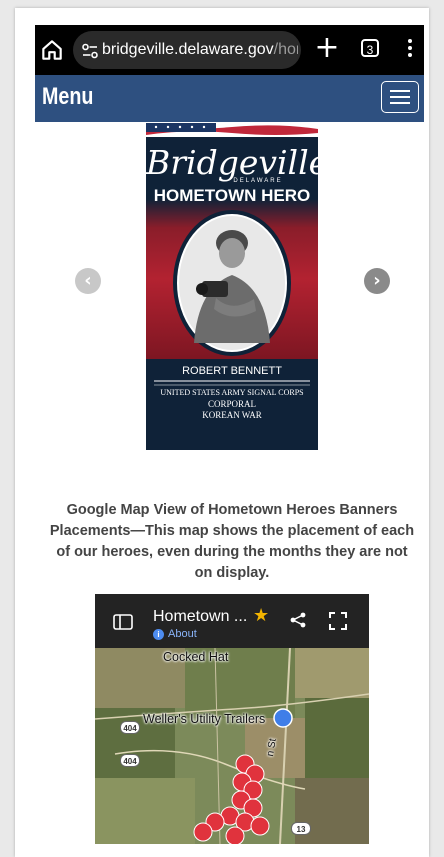  Describe the element at coordinates (410, 50) in the screenshot. I see `more-menu-icon` at that location.